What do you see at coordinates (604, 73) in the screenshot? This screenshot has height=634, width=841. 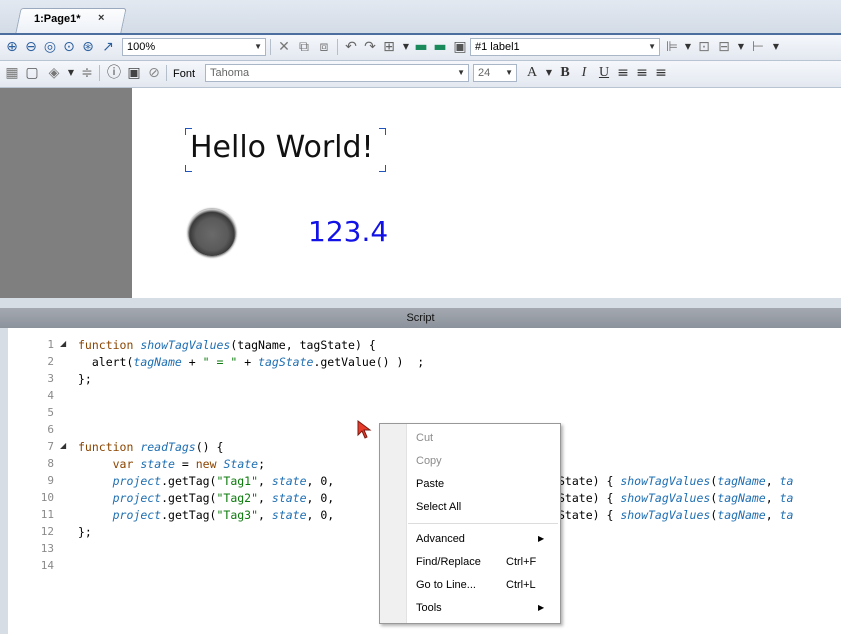 I see `underline-icon: U` at bounding box center [604, 73].